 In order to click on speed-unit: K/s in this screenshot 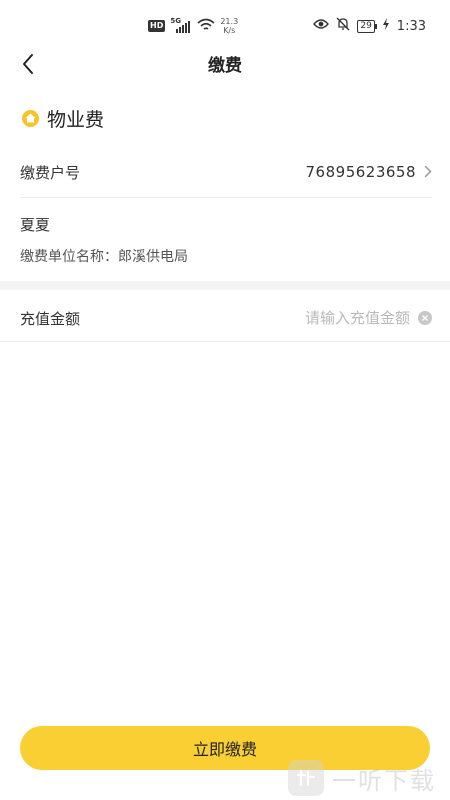, I will do `click(229, 30)`.